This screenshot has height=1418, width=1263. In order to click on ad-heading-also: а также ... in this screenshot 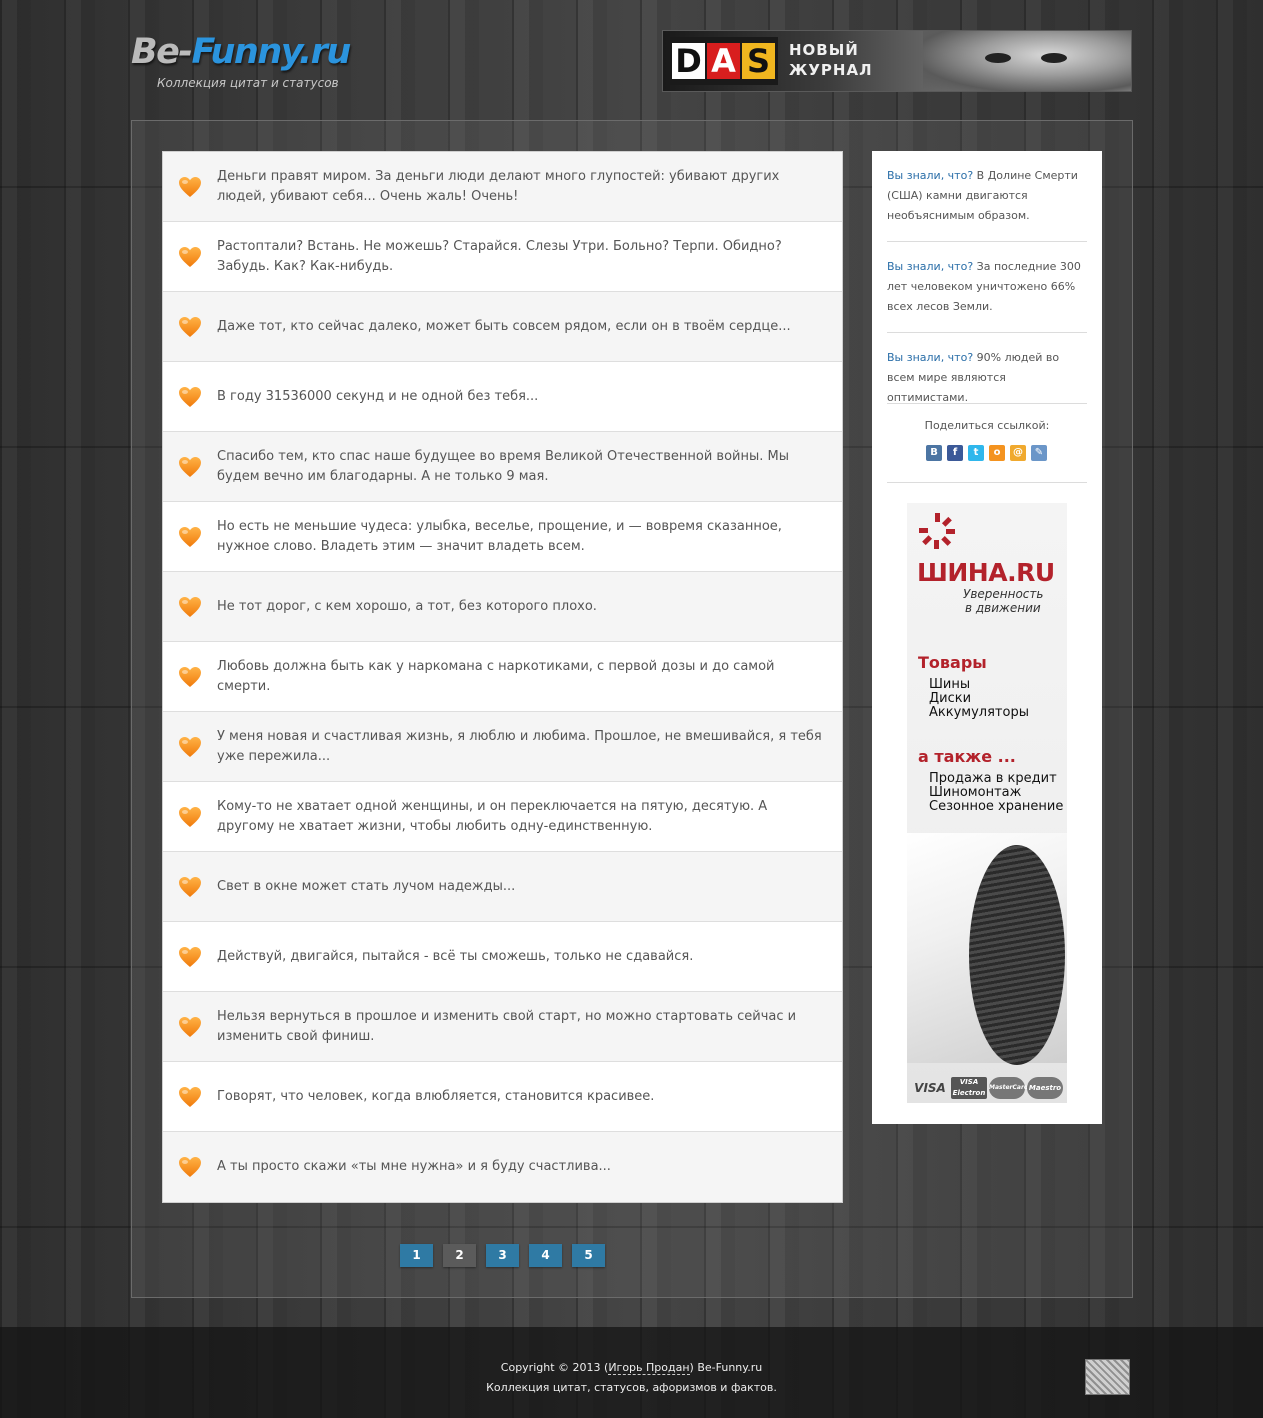, I will do `click(967, 756)`.